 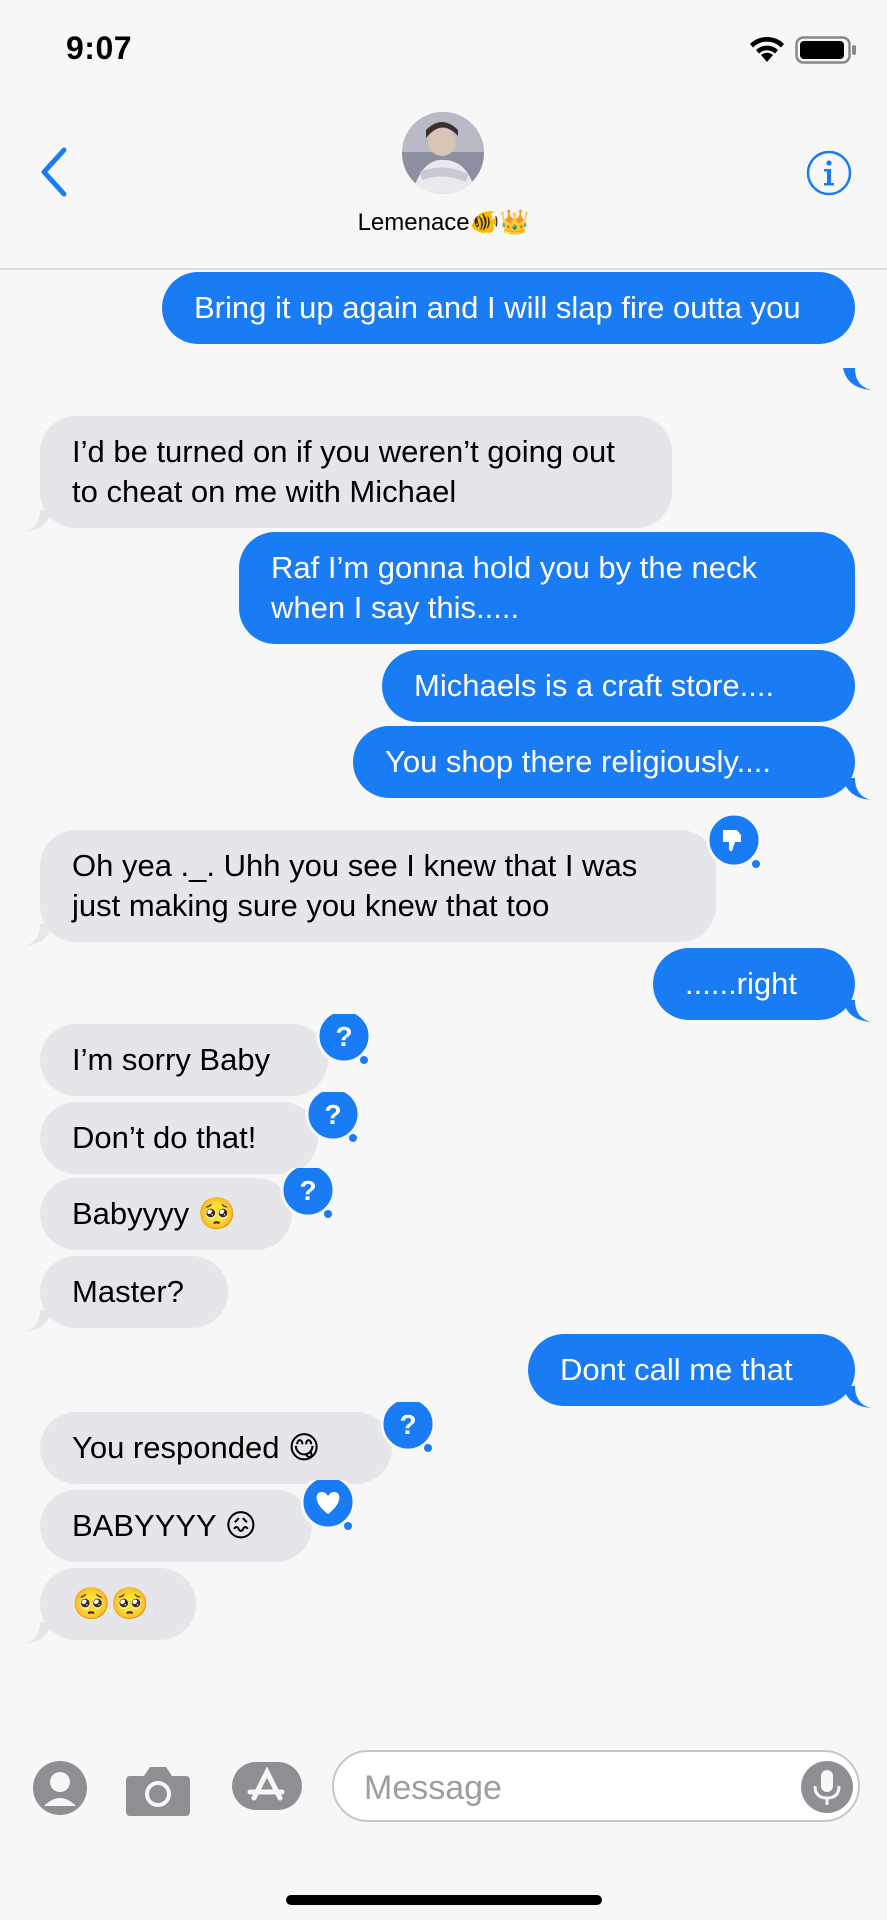 What do you see at coordinates (827, 1787) in the screenshot?
I see `microphone-icon` at bounding box center [827, 1787].